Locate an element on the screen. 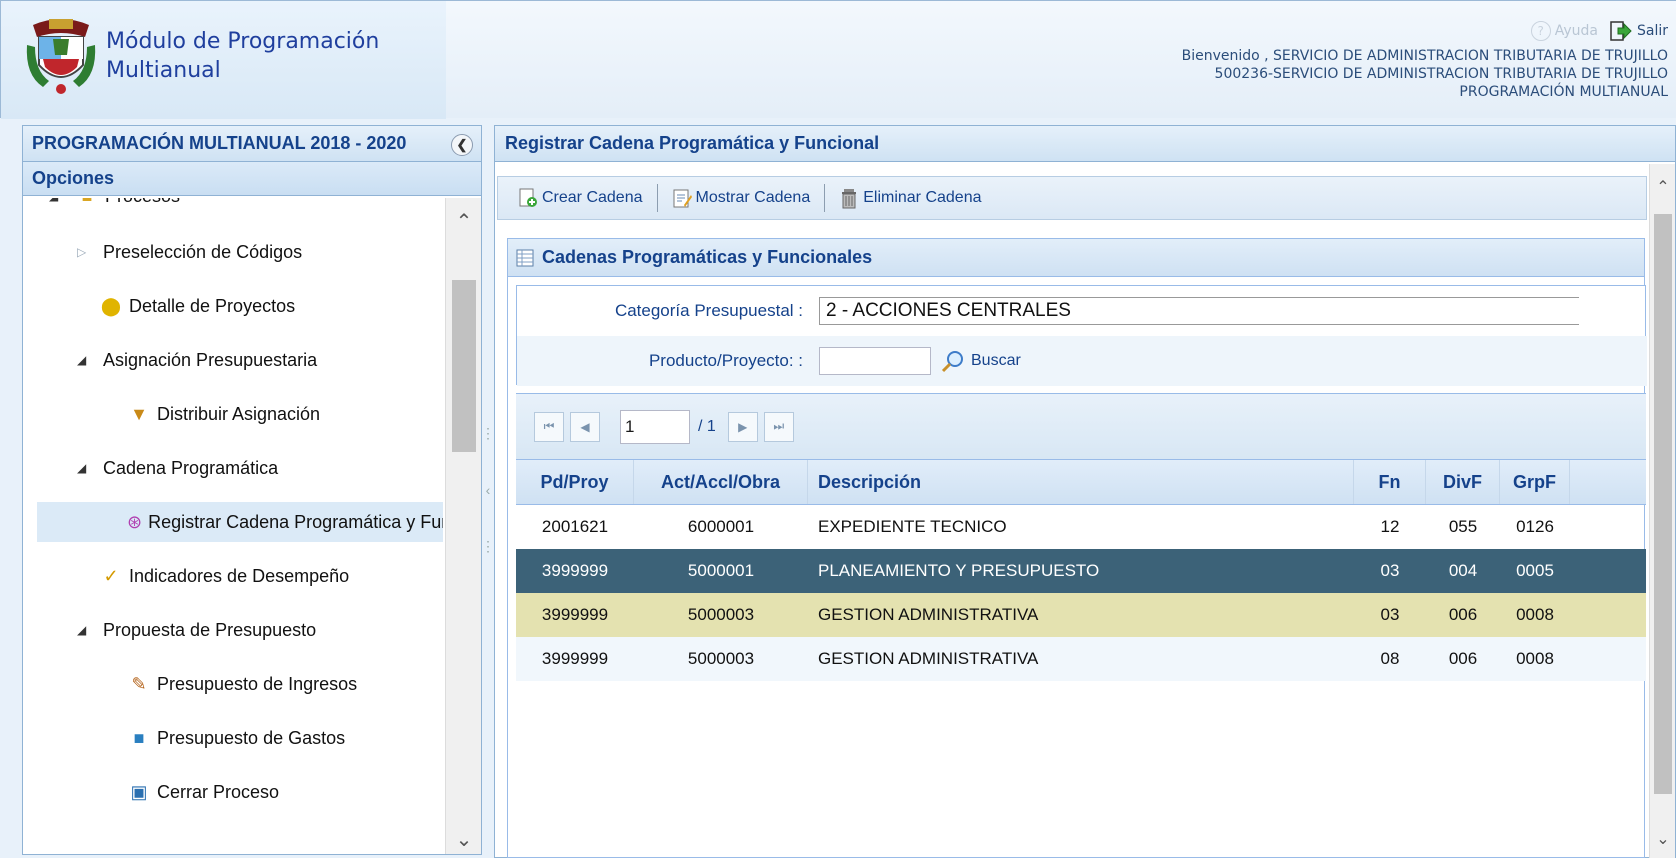  tree-item-label: Procesos is located at coordinates (142, 202).